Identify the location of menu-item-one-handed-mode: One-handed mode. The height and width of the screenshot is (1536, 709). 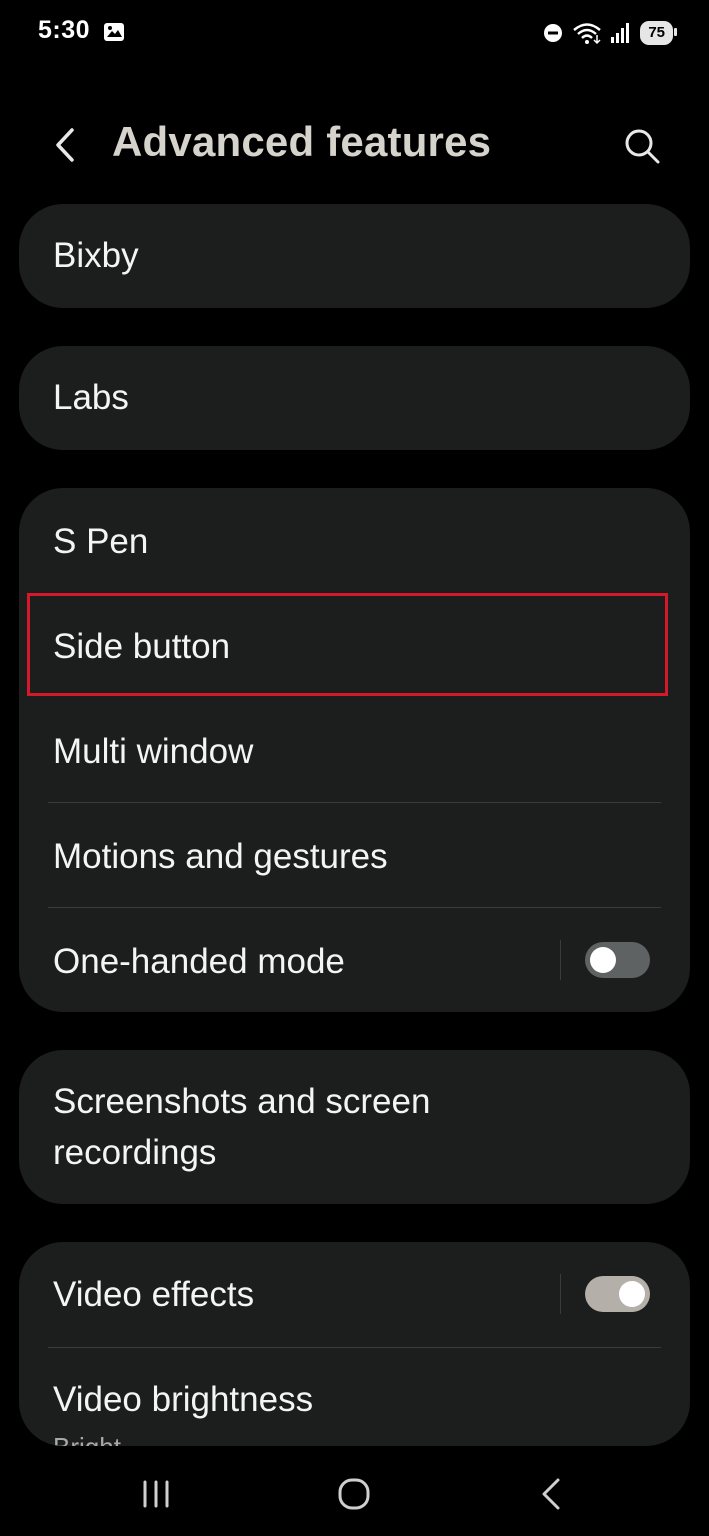
(354, 960).